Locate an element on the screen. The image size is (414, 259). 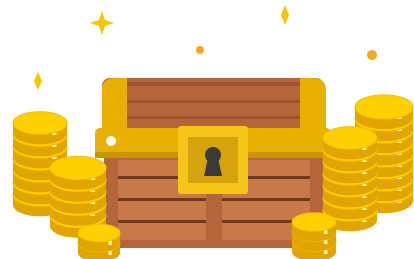
lid-band-right is located at coordinates (313, 106).